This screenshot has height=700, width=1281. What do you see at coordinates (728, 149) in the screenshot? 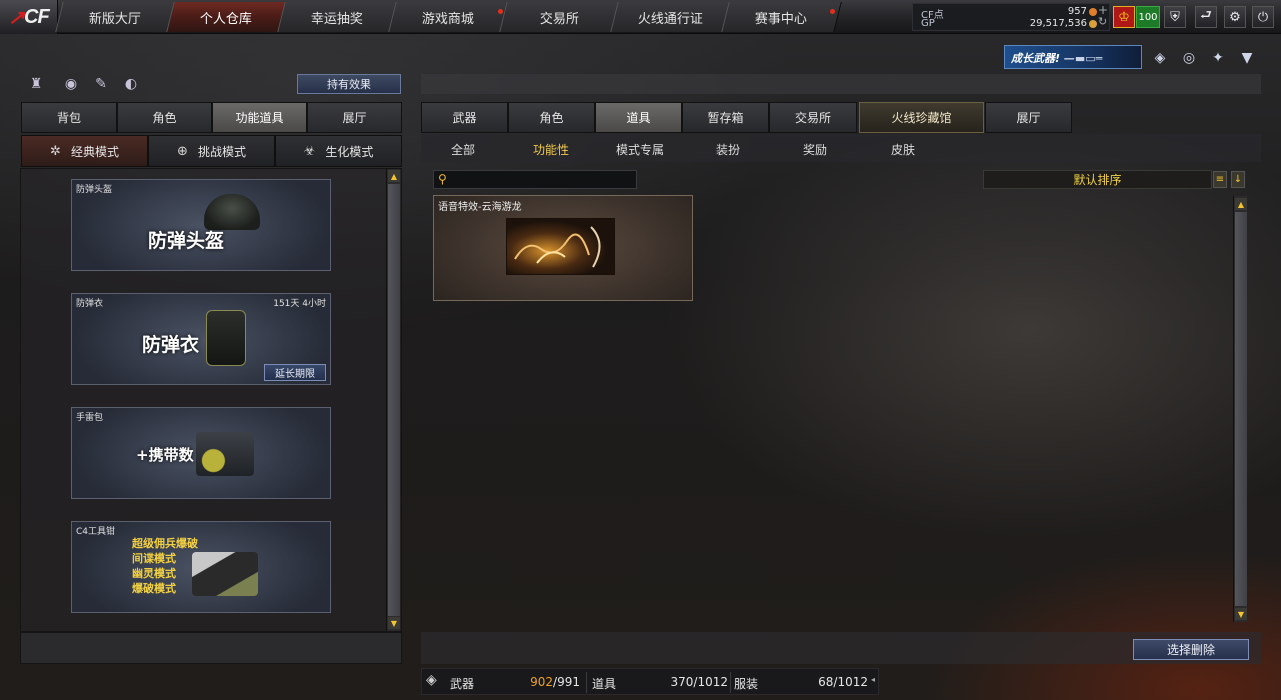
I see `subtab-dress-up: 装扮` at bounding box center [728, 149].